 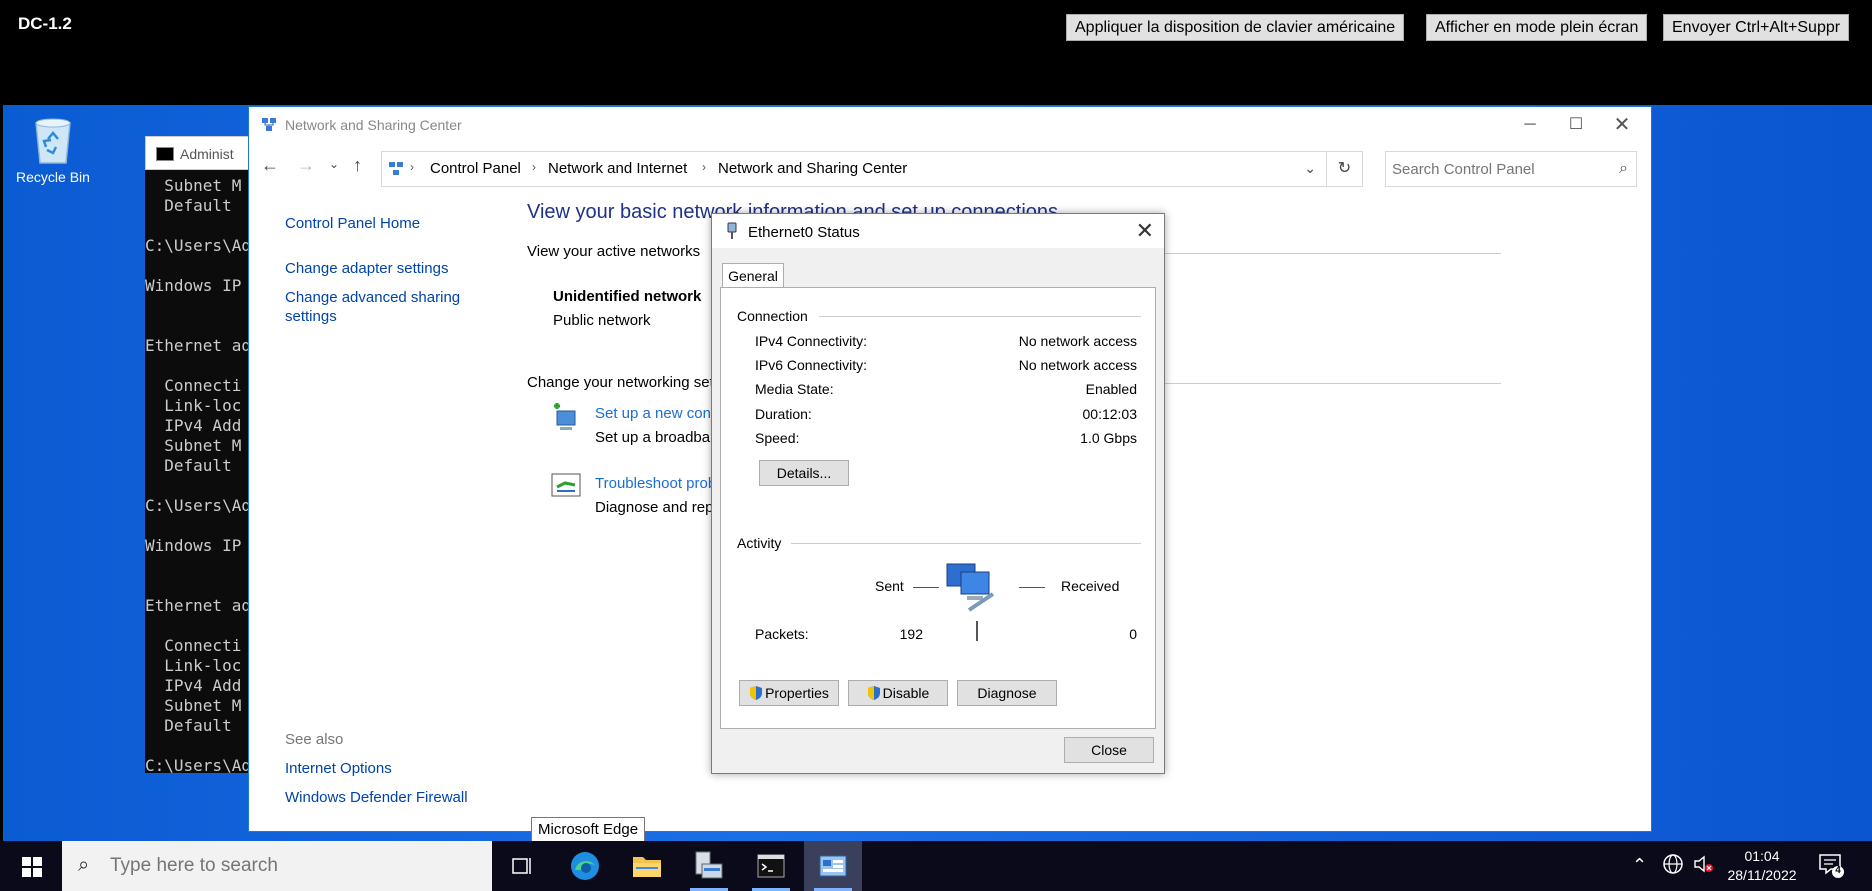 I want to click on ipv4-value: No network access, so click(x=1077, y=341).